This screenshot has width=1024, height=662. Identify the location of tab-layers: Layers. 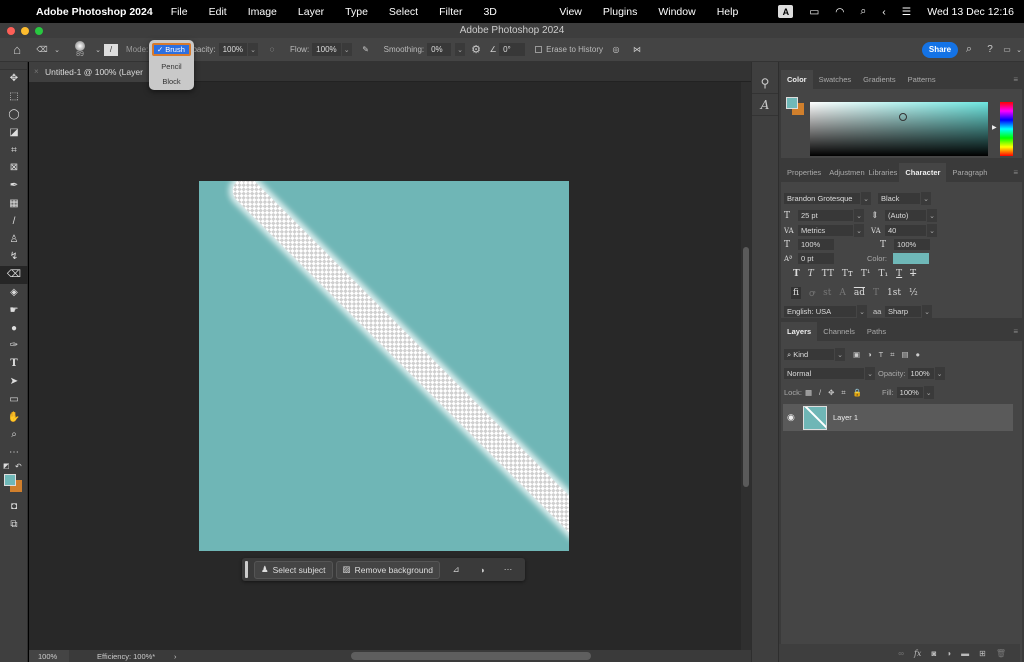
(799, 331).